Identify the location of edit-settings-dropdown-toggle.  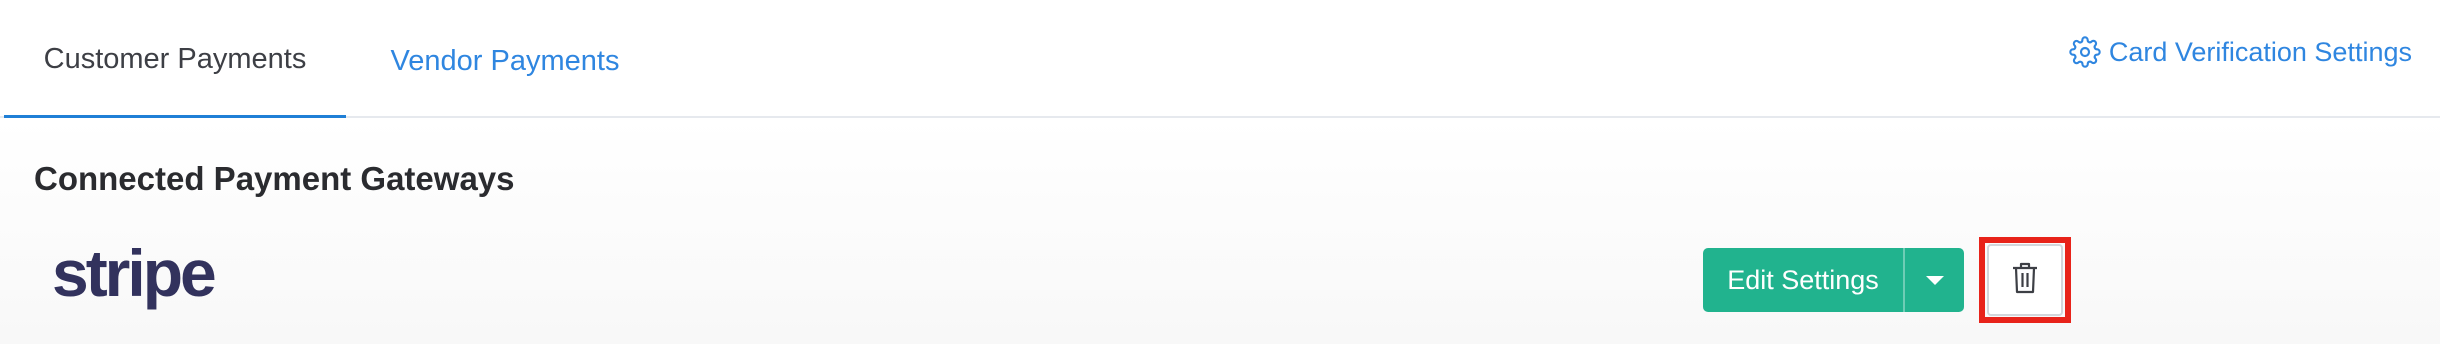
(1934, 280).